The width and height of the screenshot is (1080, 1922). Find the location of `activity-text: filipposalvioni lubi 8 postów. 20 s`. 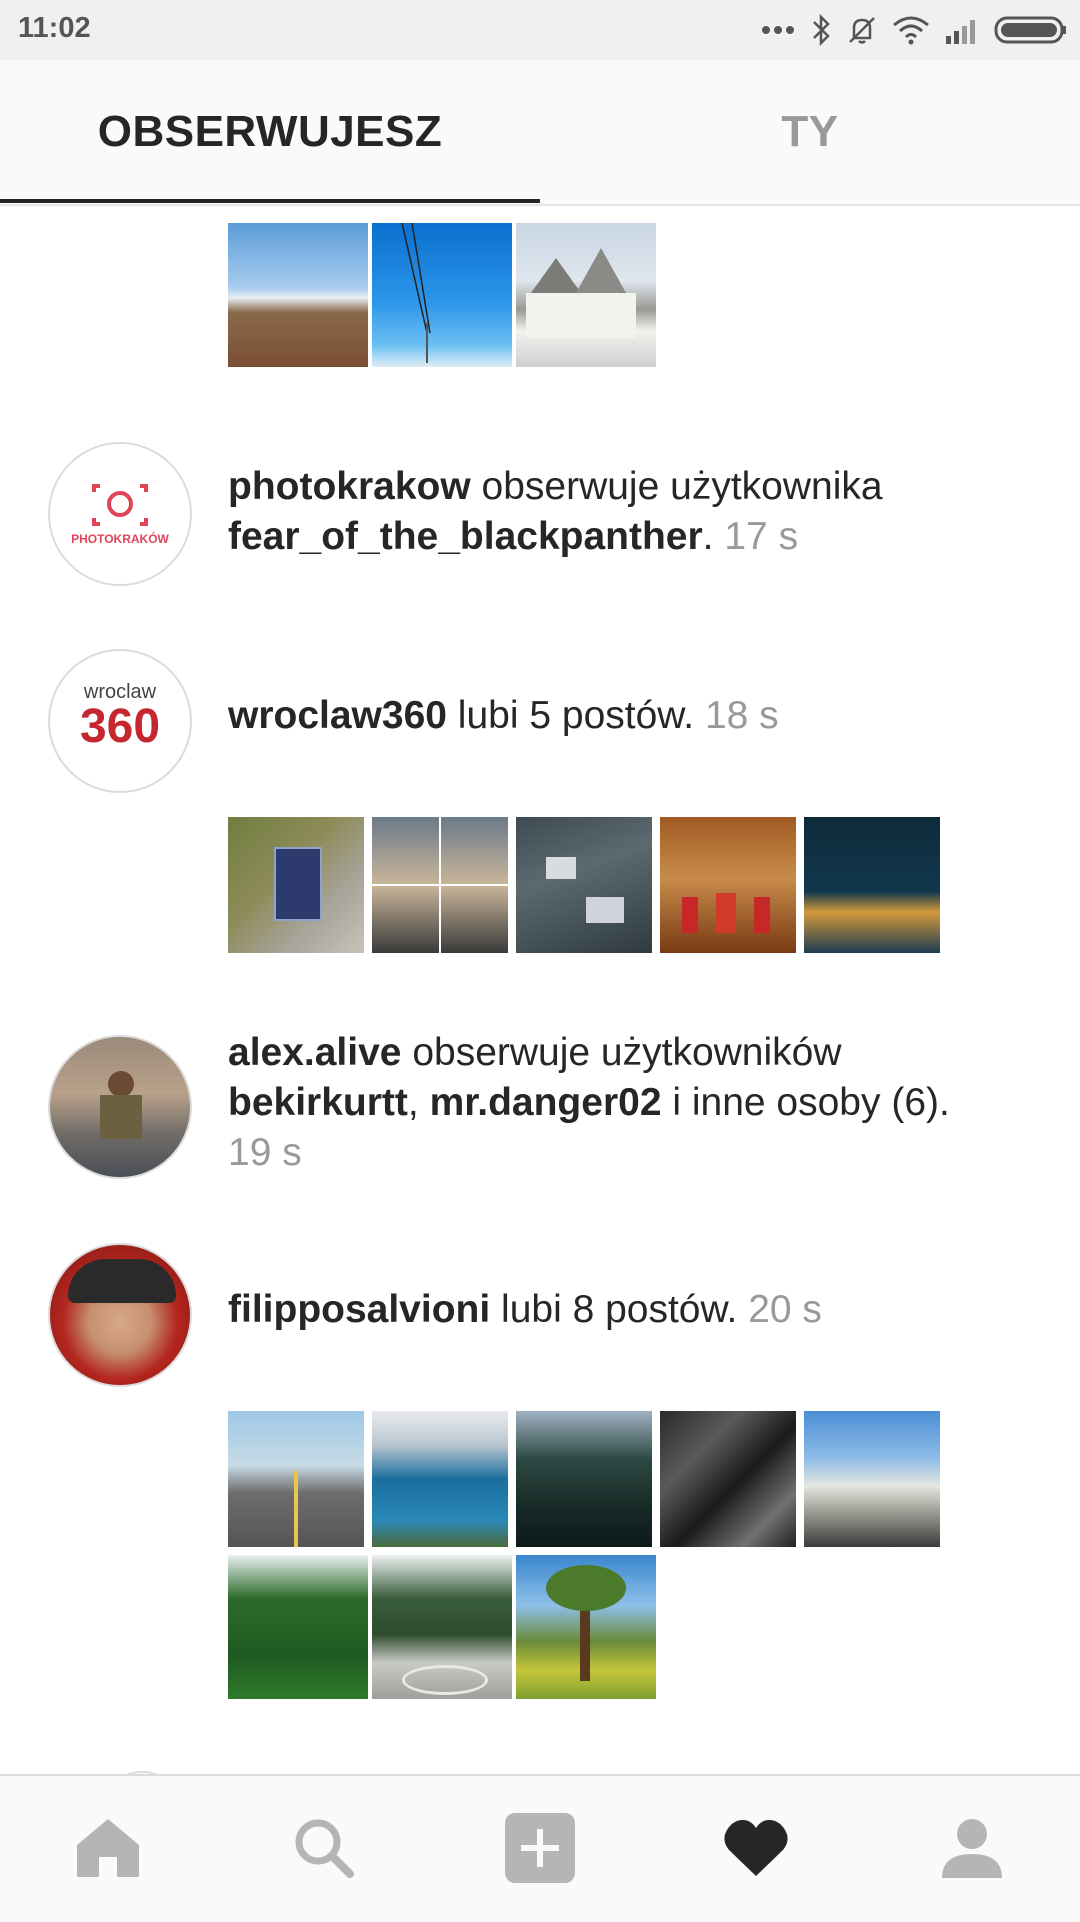

activity-text: filipposalvioni lubi 8 postów. 20 s is located at coordinates (628, 1310).